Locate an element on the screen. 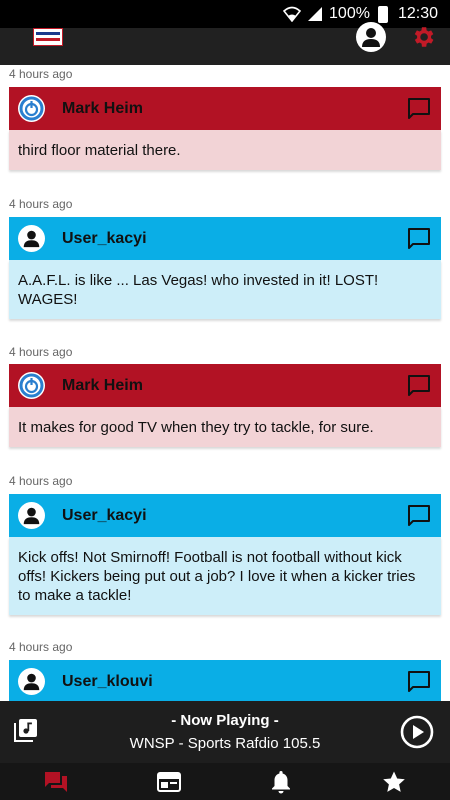  profile-button is located at coordinates (371, 37).